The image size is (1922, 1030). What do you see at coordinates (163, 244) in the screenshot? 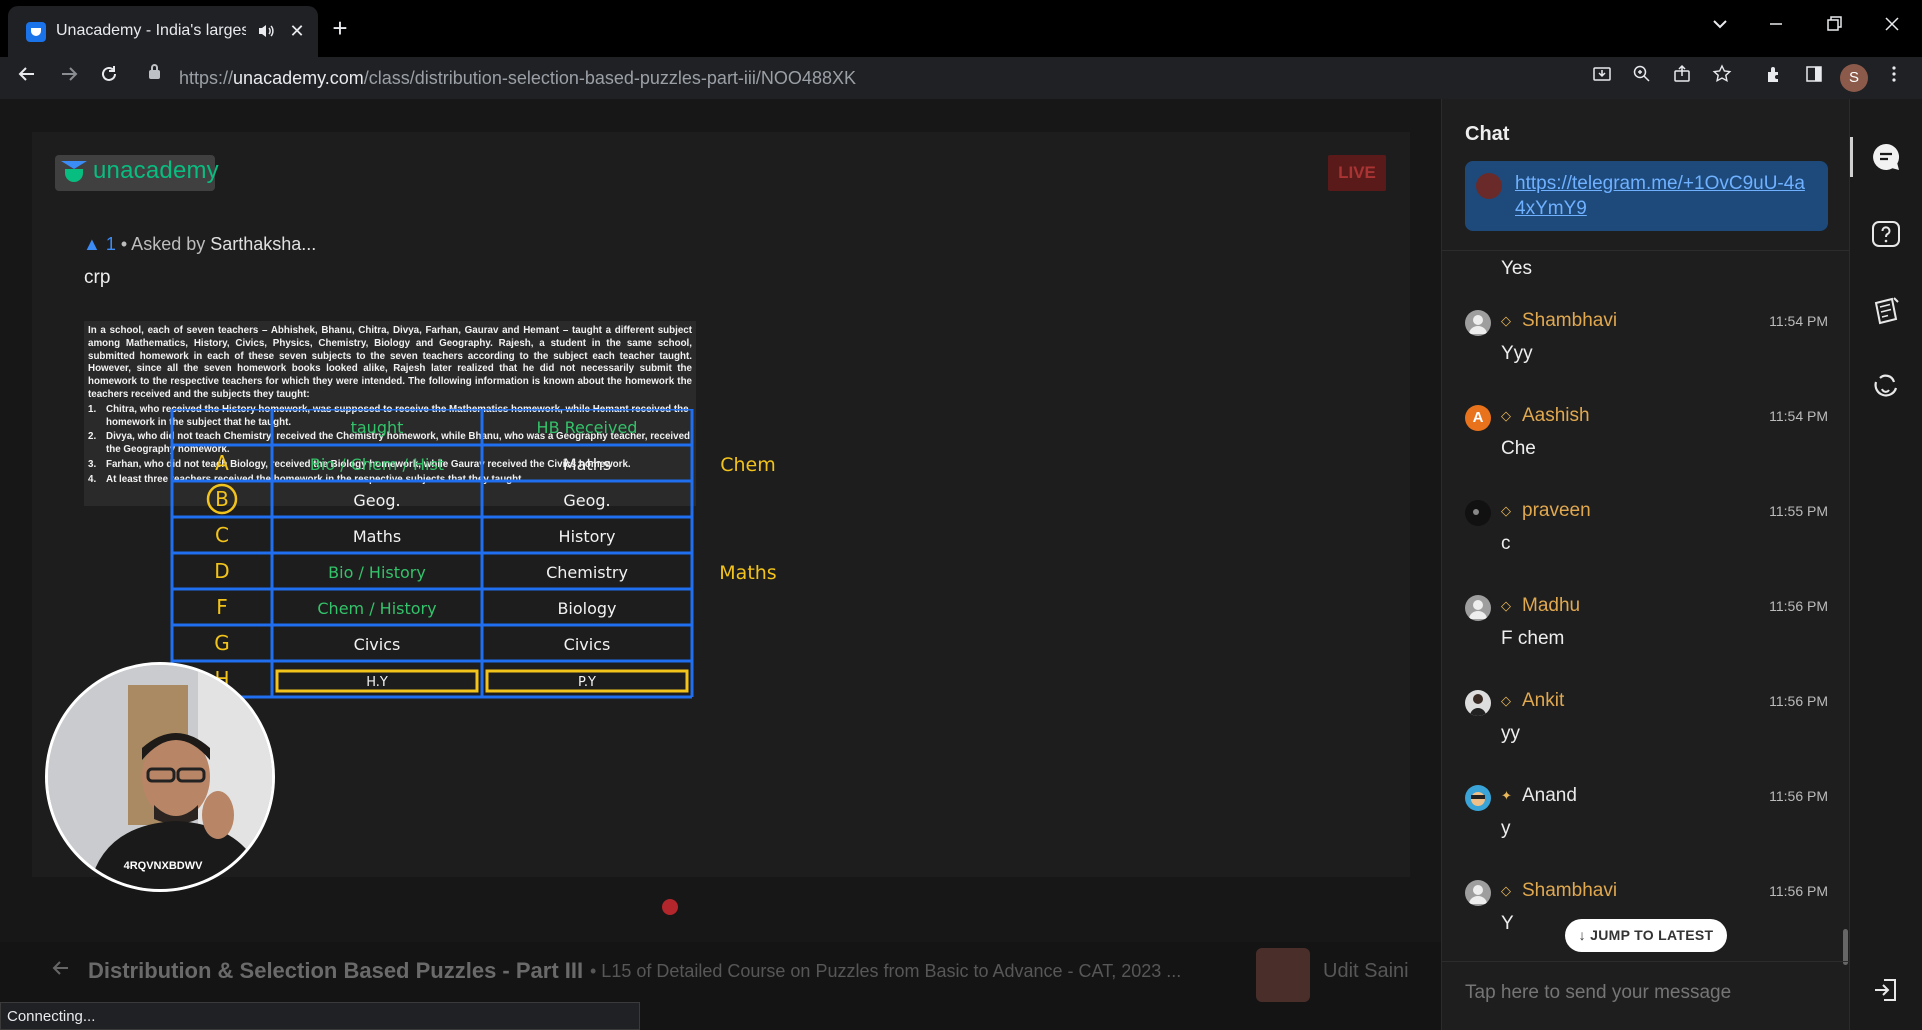
I see `asked-by-label: • Asked by` at bounding box center [163, 244].